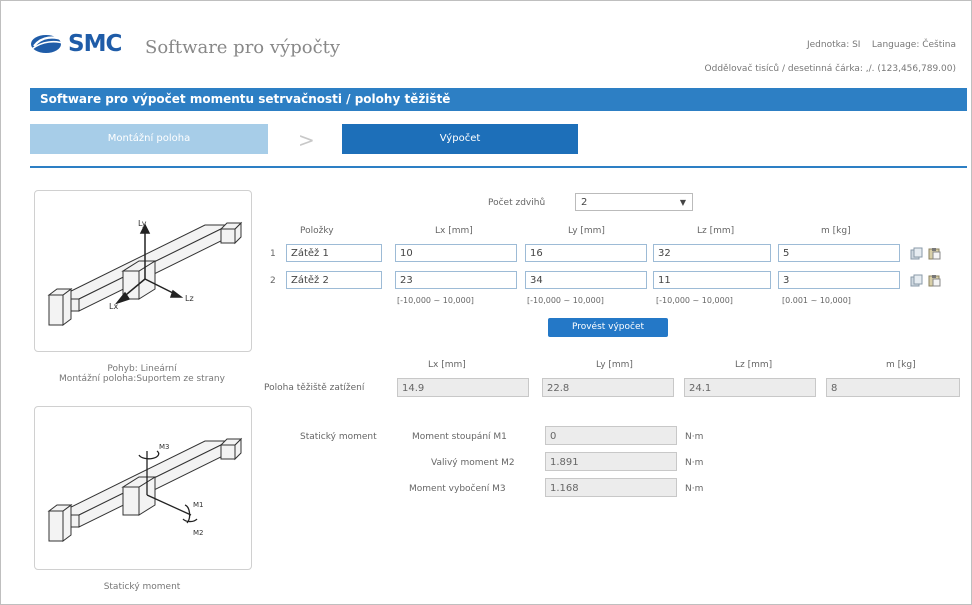 Image resolution: width=972 pixels, height=605 pixels. I want to click on smc-logo: SMC, so click(76, 44).